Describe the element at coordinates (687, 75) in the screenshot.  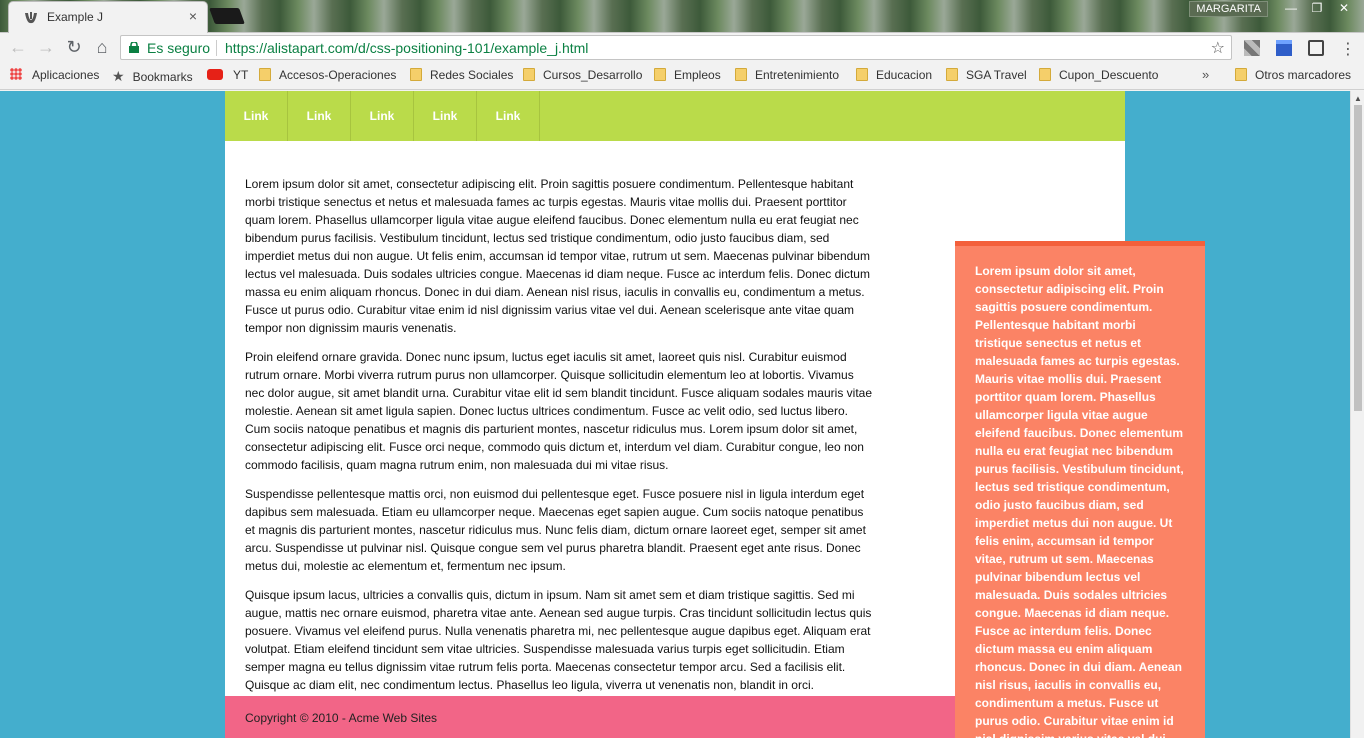
I see `bookmark-folder: Empleos` at that location.